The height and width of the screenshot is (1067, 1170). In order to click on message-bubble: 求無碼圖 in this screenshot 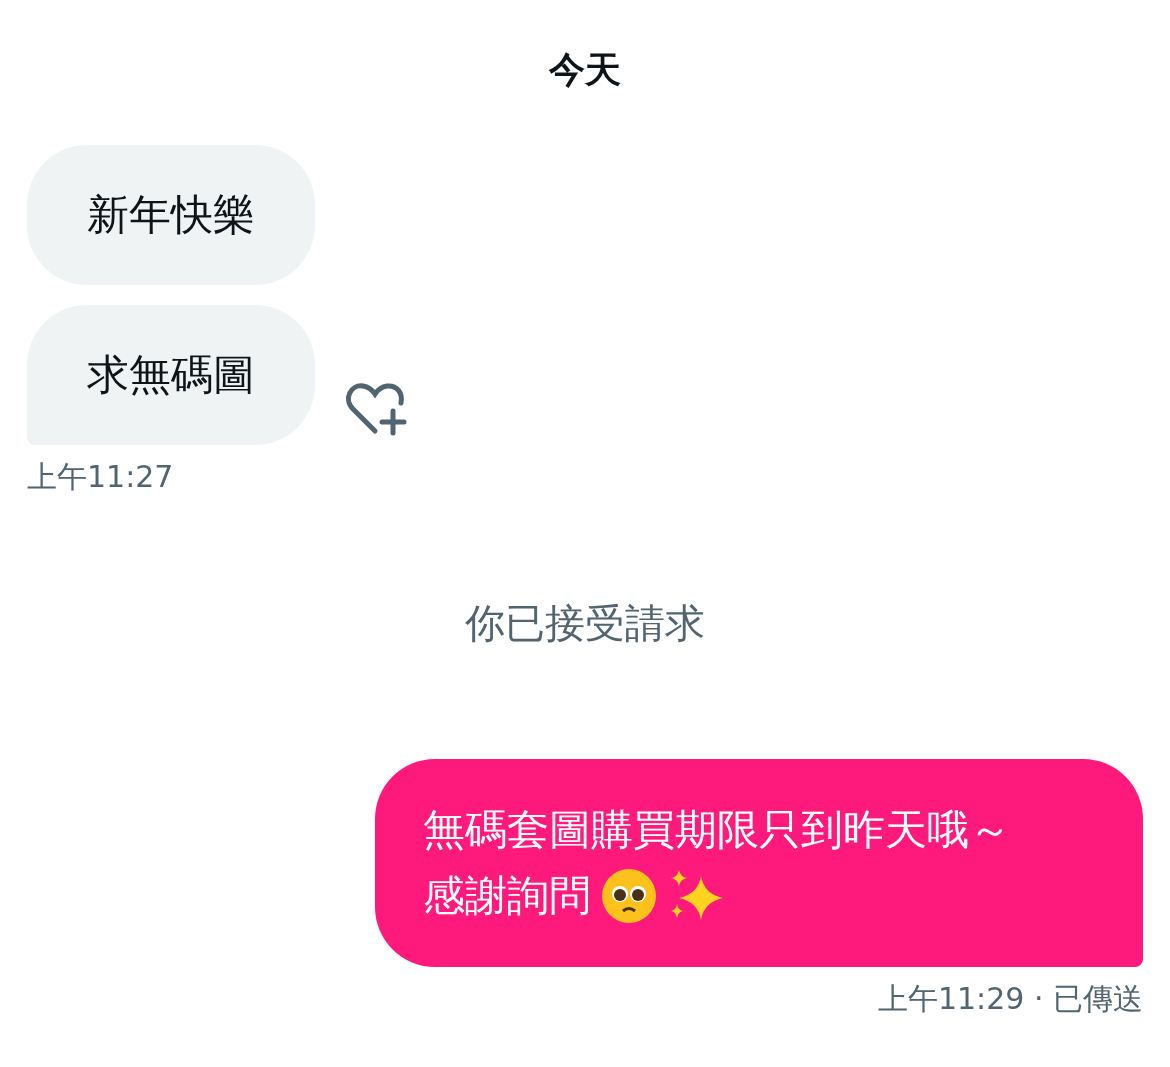, I will do `click(171, 375)`.